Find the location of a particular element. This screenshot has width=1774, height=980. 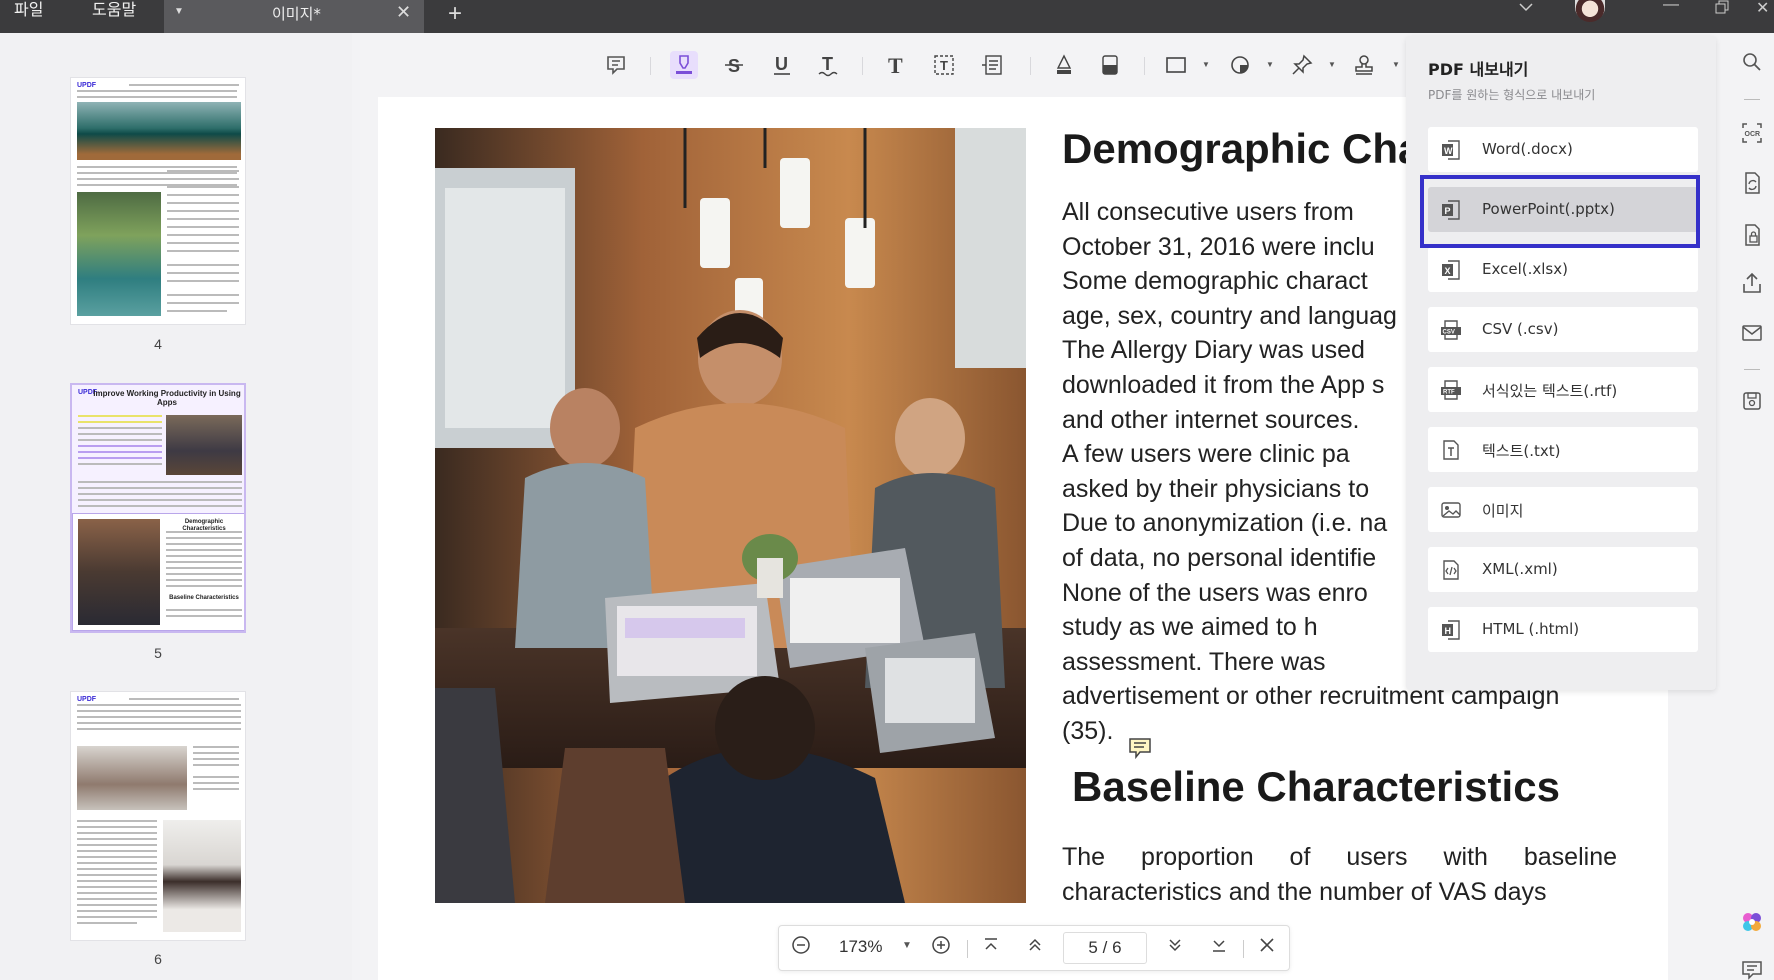

underline-icon: U is located at coordinates (782, 65).